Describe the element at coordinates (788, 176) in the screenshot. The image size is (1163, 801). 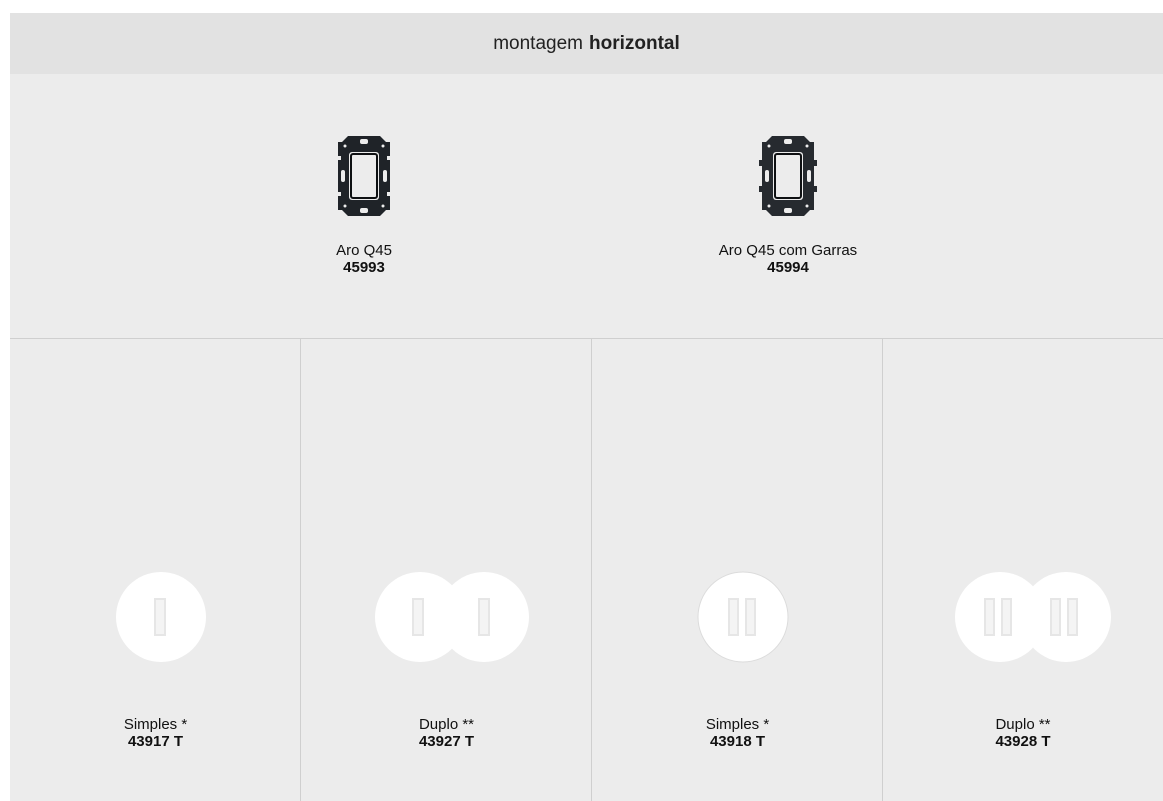
I see `mounting-frame-claws-icon` at that location.